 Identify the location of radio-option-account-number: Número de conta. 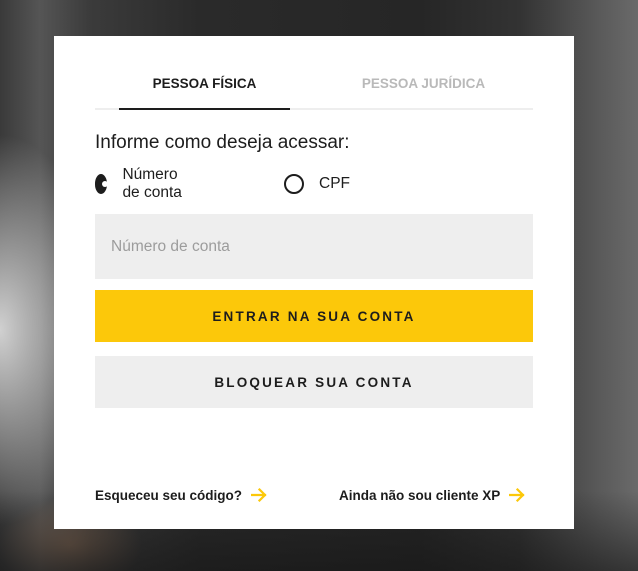
(140, 183).